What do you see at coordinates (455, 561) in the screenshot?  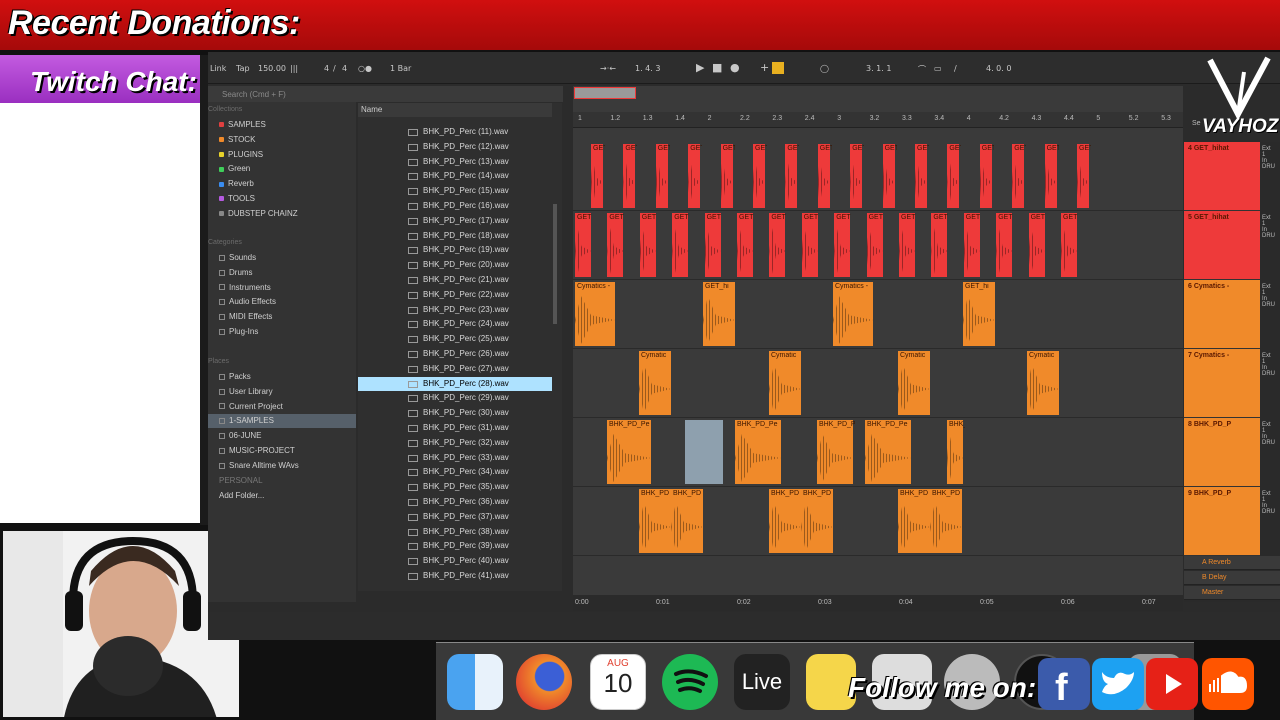 I see `file-item: BHK_PD_Perc (40).wav` at bounding box center [455, 561].